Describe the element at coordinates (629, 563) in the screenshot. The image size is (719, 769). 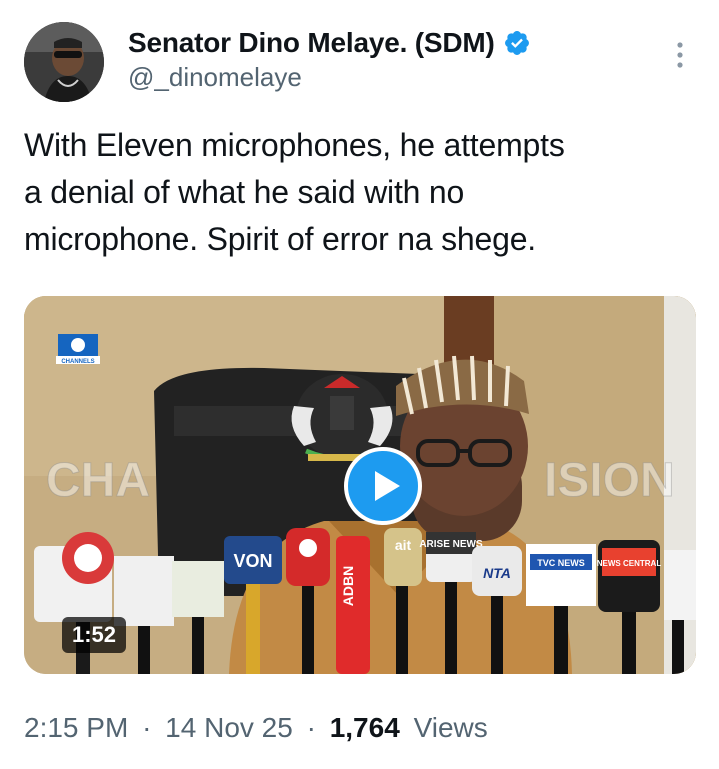
I see `mic-label-news-central: NEWS CENTRAL` at that location.